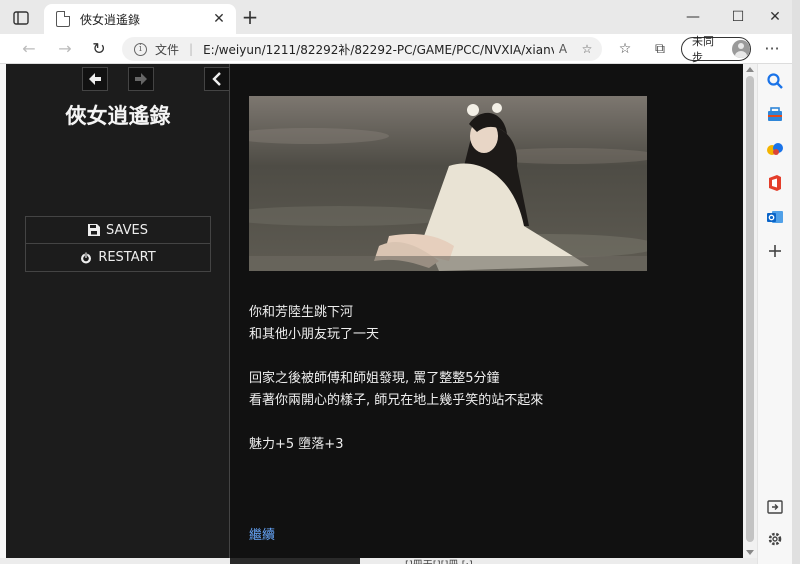 This screenshot has width=800, height=564. What do you see at coordinates (378, 561) in the screenshot?
I see `taskbar-strip` at bounding box center [378, 561].